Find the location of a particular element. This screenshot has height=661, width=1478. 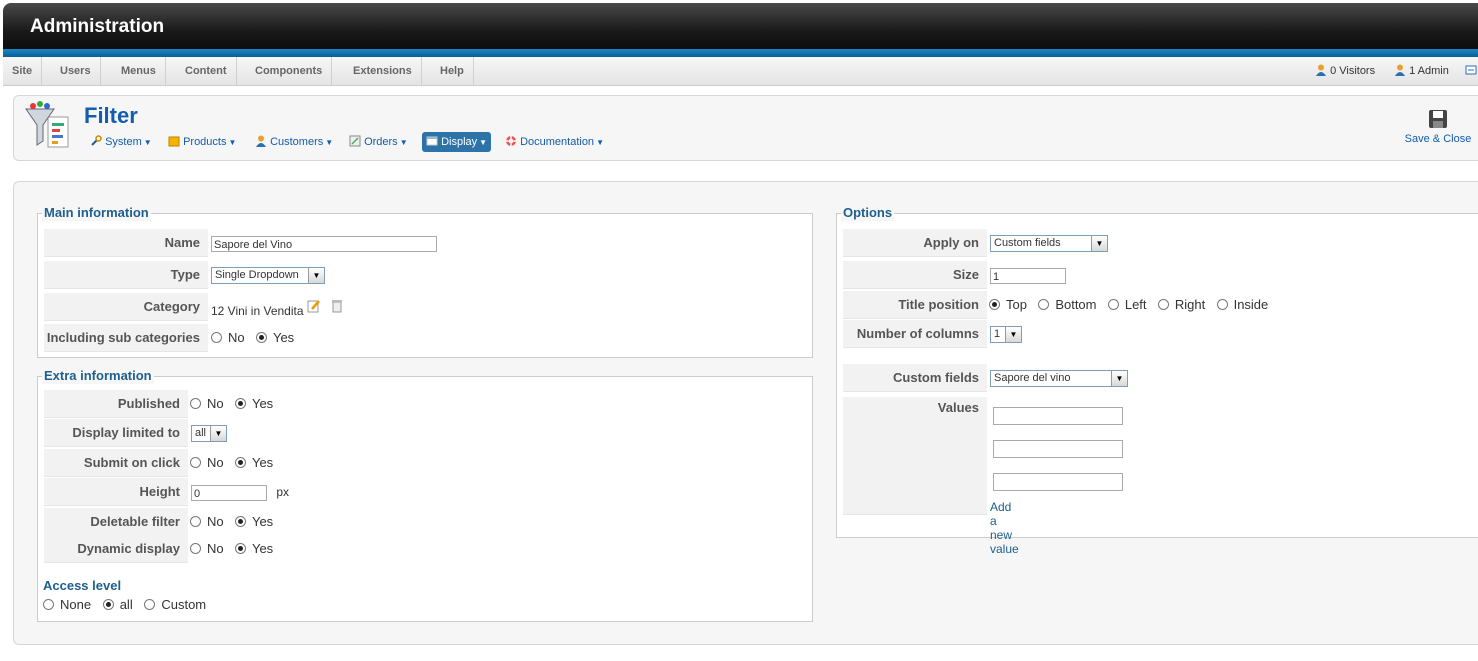

nav-system: System ▼ is located at coordinates (121, 142).